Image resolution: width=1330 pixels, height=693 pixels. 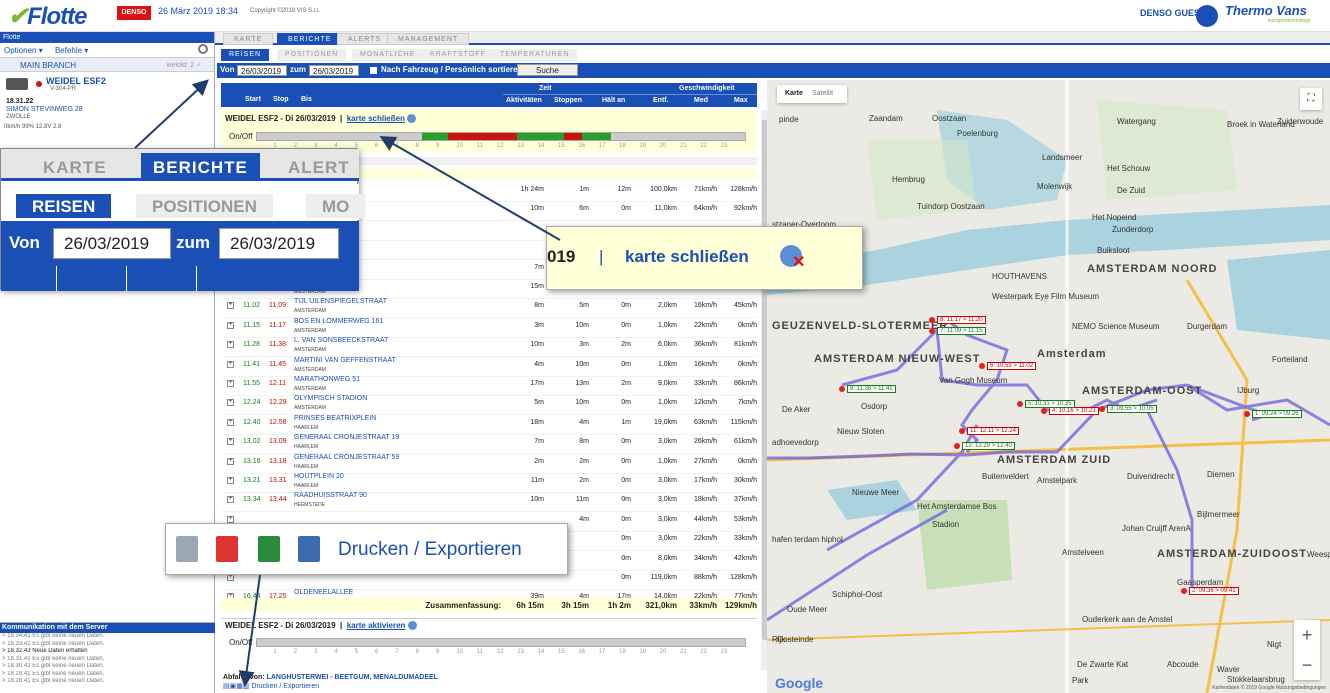 I want to click on commands-menu: Befehle ▾, so click(x=71, y=50).